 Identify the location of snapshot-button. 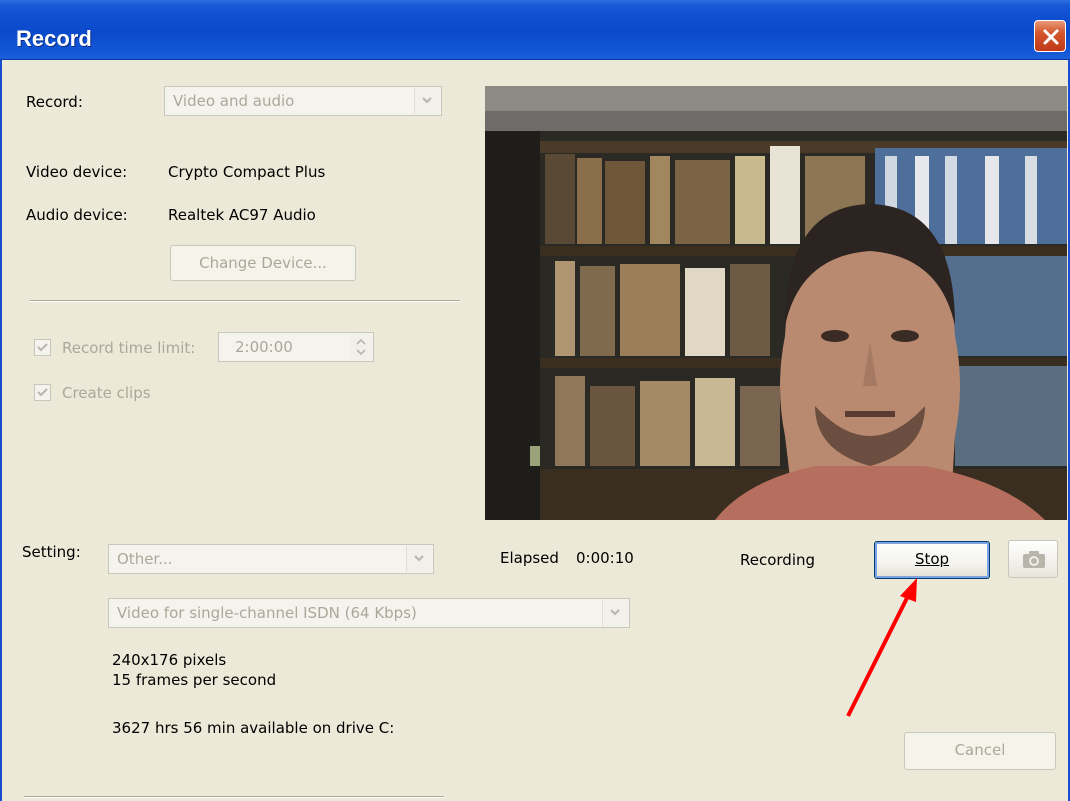
(1033, 559).